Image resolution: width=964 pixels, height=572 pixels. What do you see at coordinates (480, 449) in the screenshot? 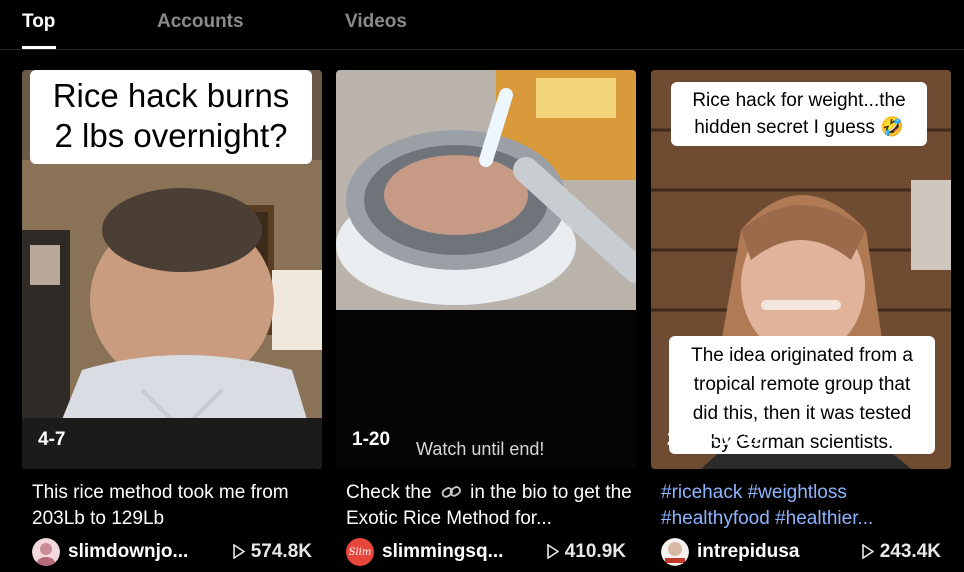
I see `watch-overlay-text: Watch until end!` at bounding box center [480, 449].